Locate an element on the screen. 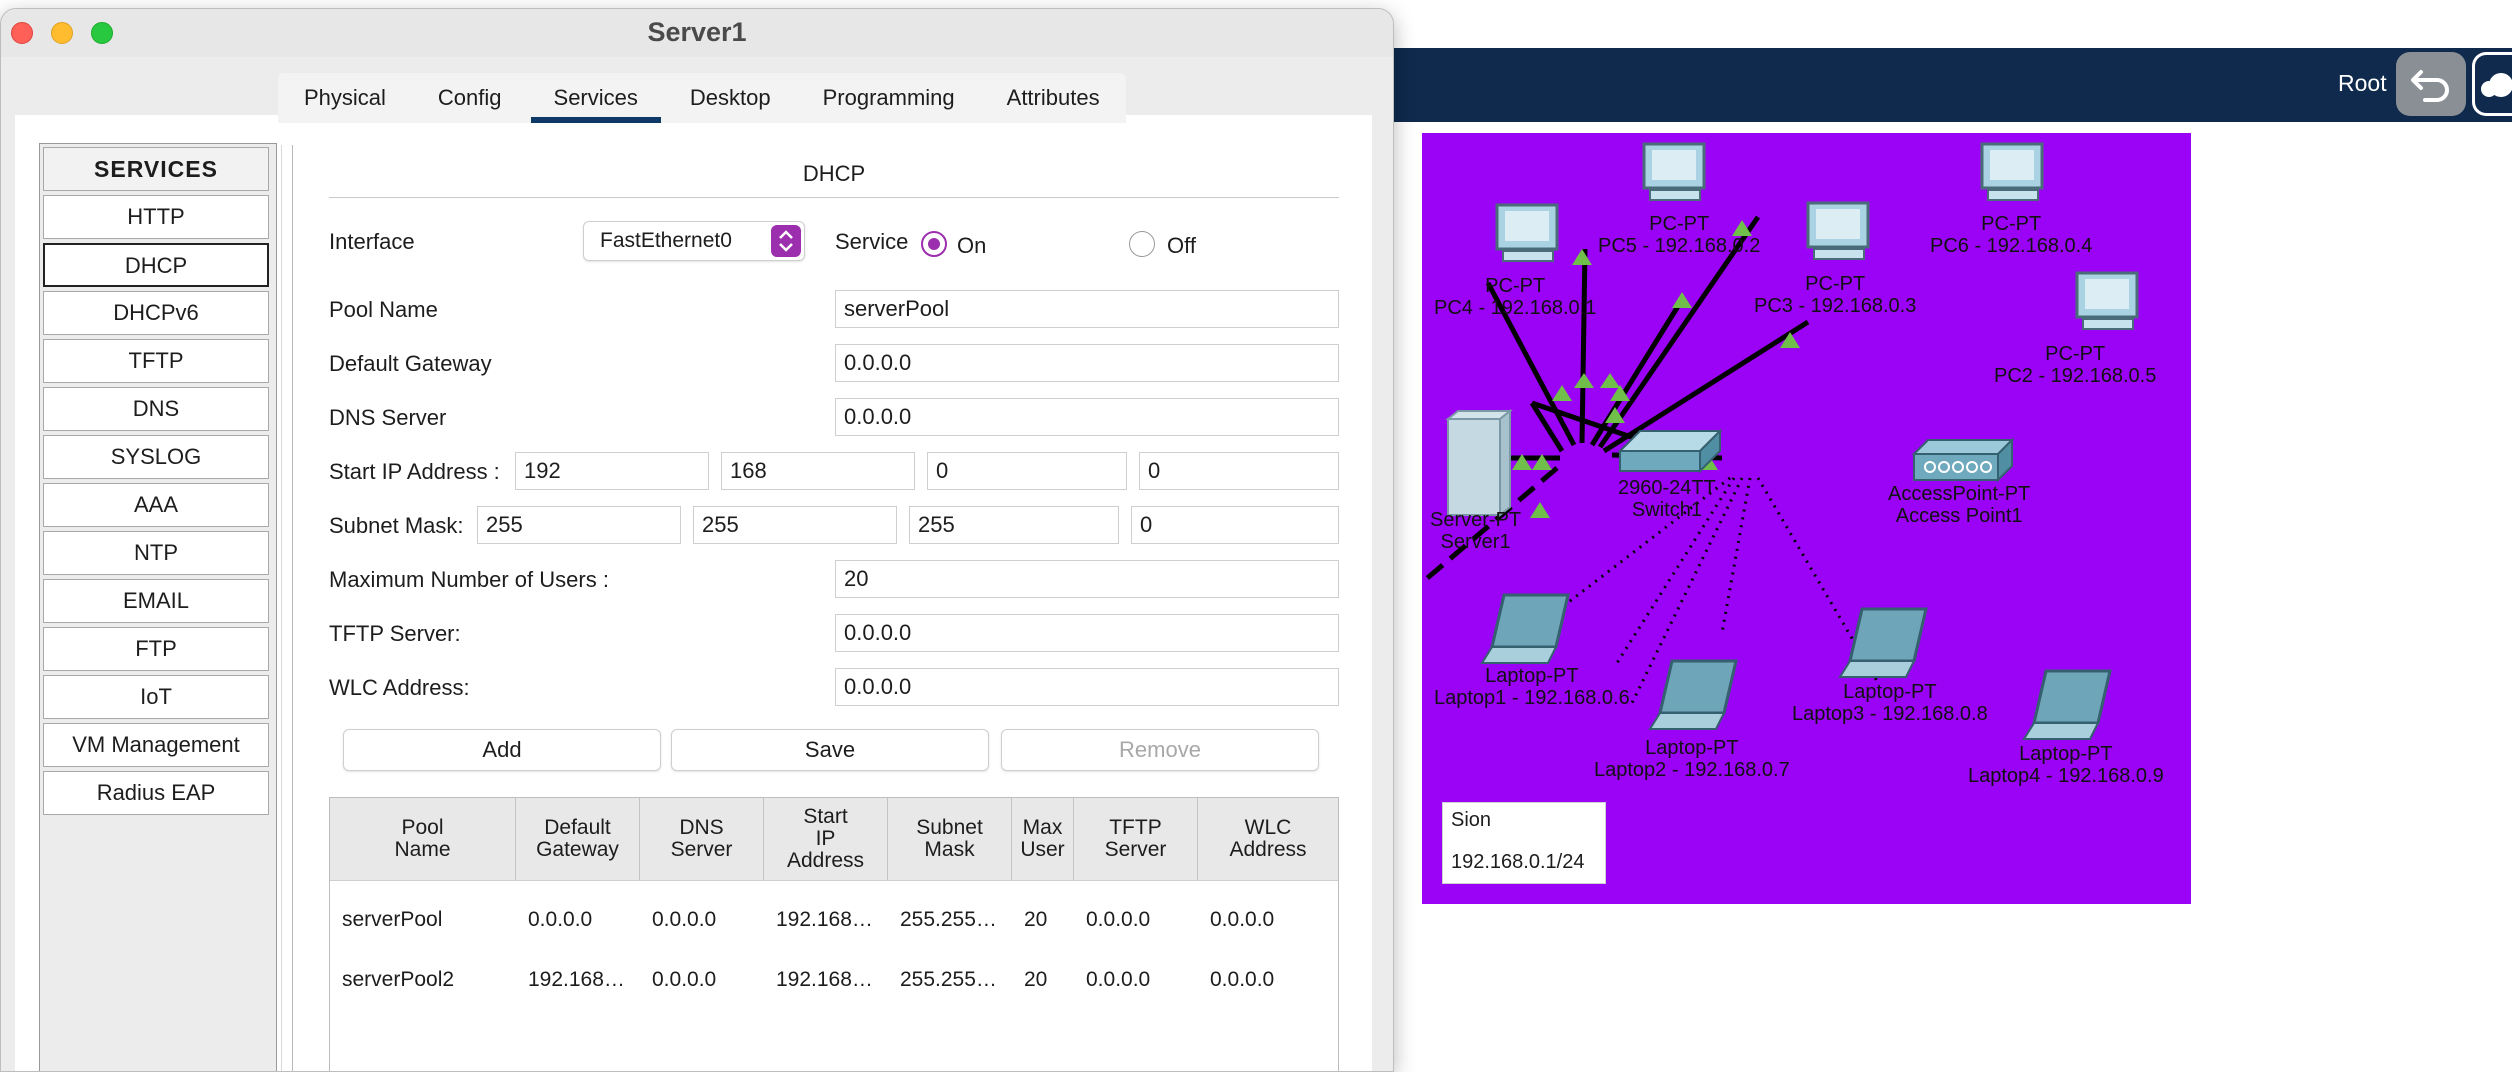 The image size is (2512, 1072). start-ip-label: Start IP Address : is located at coordinates (414, 471).